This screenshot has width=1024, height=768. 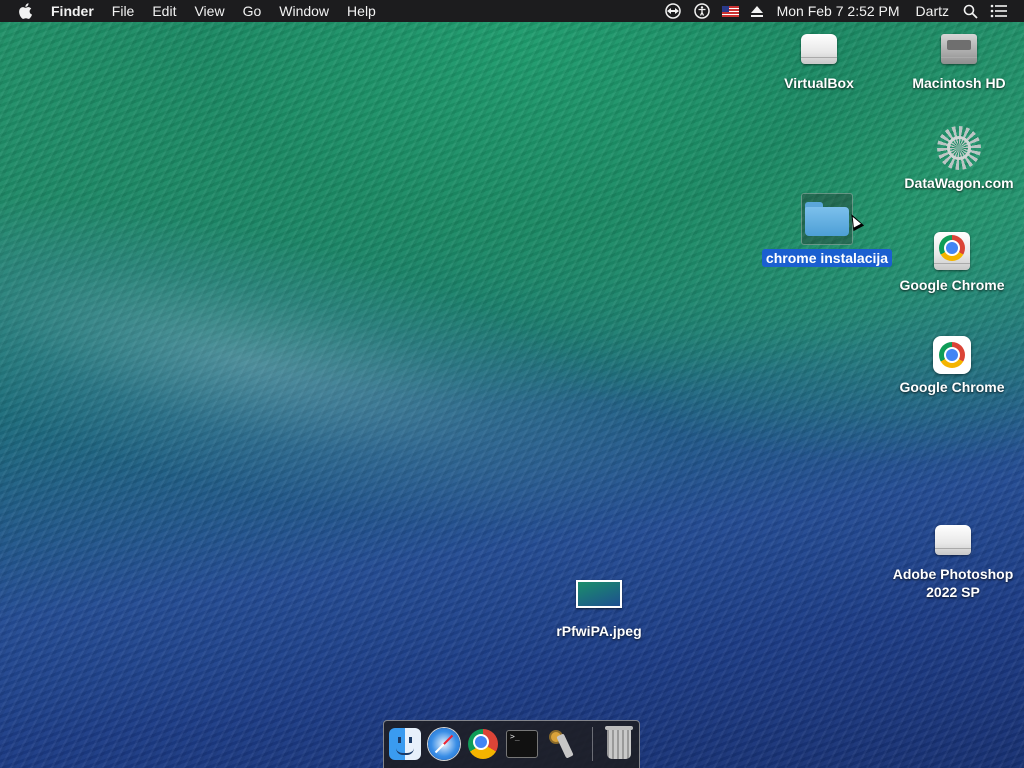 What do you see at coordinates (757, 11) in the screenshot?
I see `eject-icon` at bounding box center [757, 11].